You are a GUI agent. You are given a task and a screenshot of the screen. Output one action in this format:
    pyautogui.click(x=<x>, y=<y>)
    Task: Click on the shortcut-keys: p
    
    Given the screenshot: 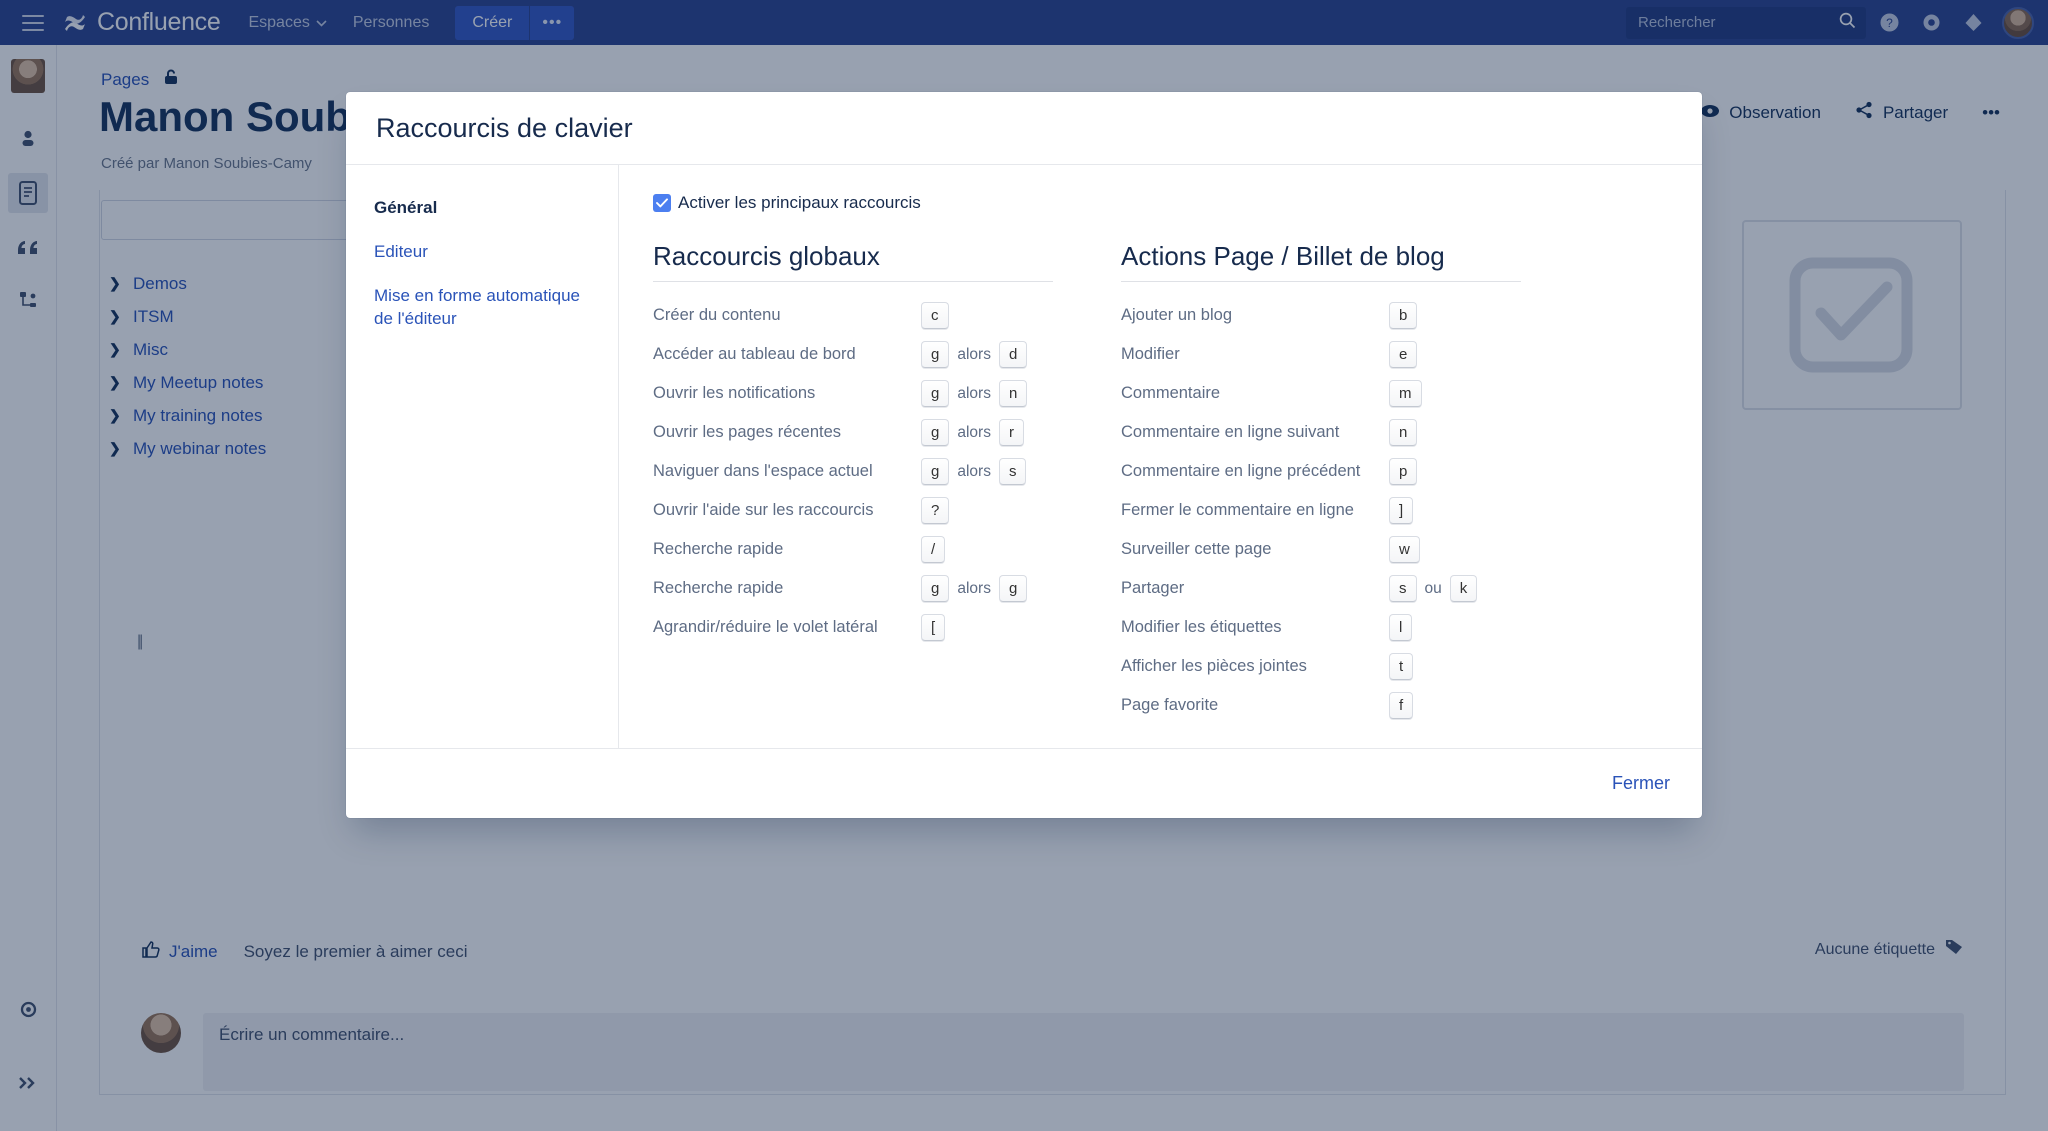 What is the action you would take?
    pyautogui.click(x=1455, y=471)
    